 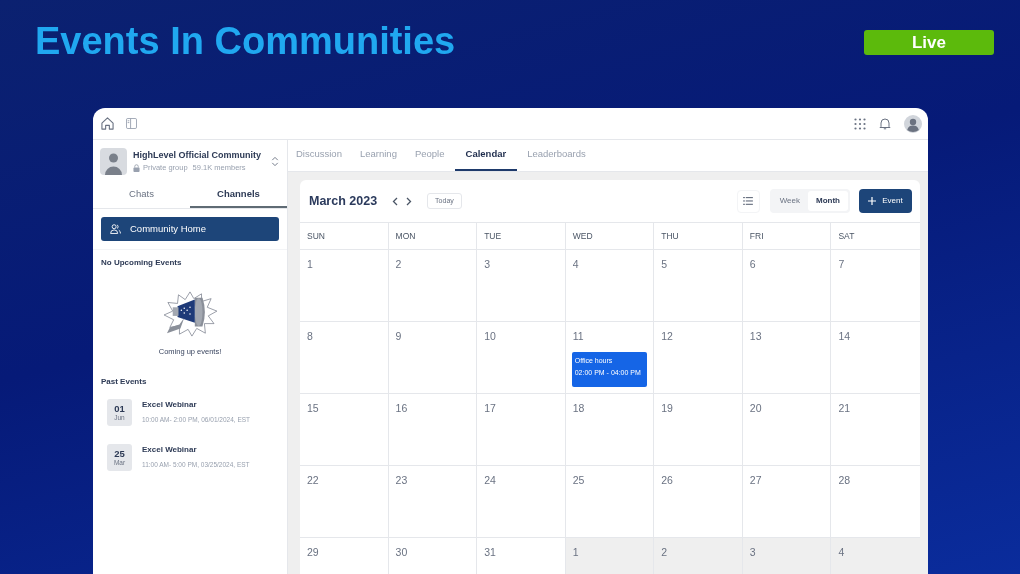 I want to click on day-number: 9, so click(x=398, y=336).